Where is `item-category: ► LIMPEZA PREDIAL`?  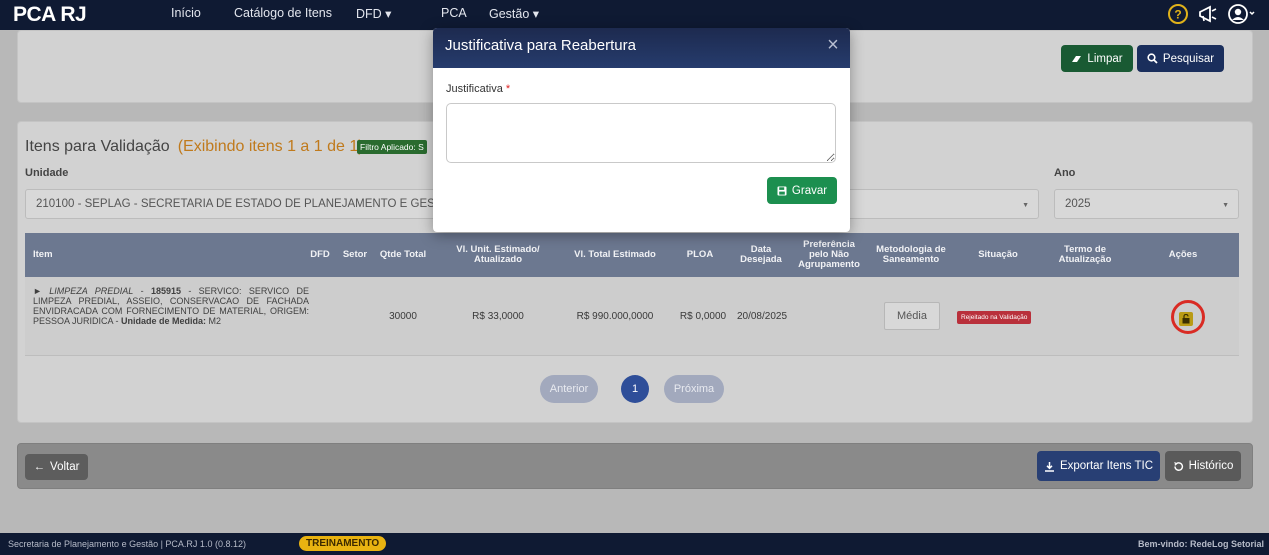
item-category: ► LIMPEZA PREDIAL is located at coordinates (83, 291).